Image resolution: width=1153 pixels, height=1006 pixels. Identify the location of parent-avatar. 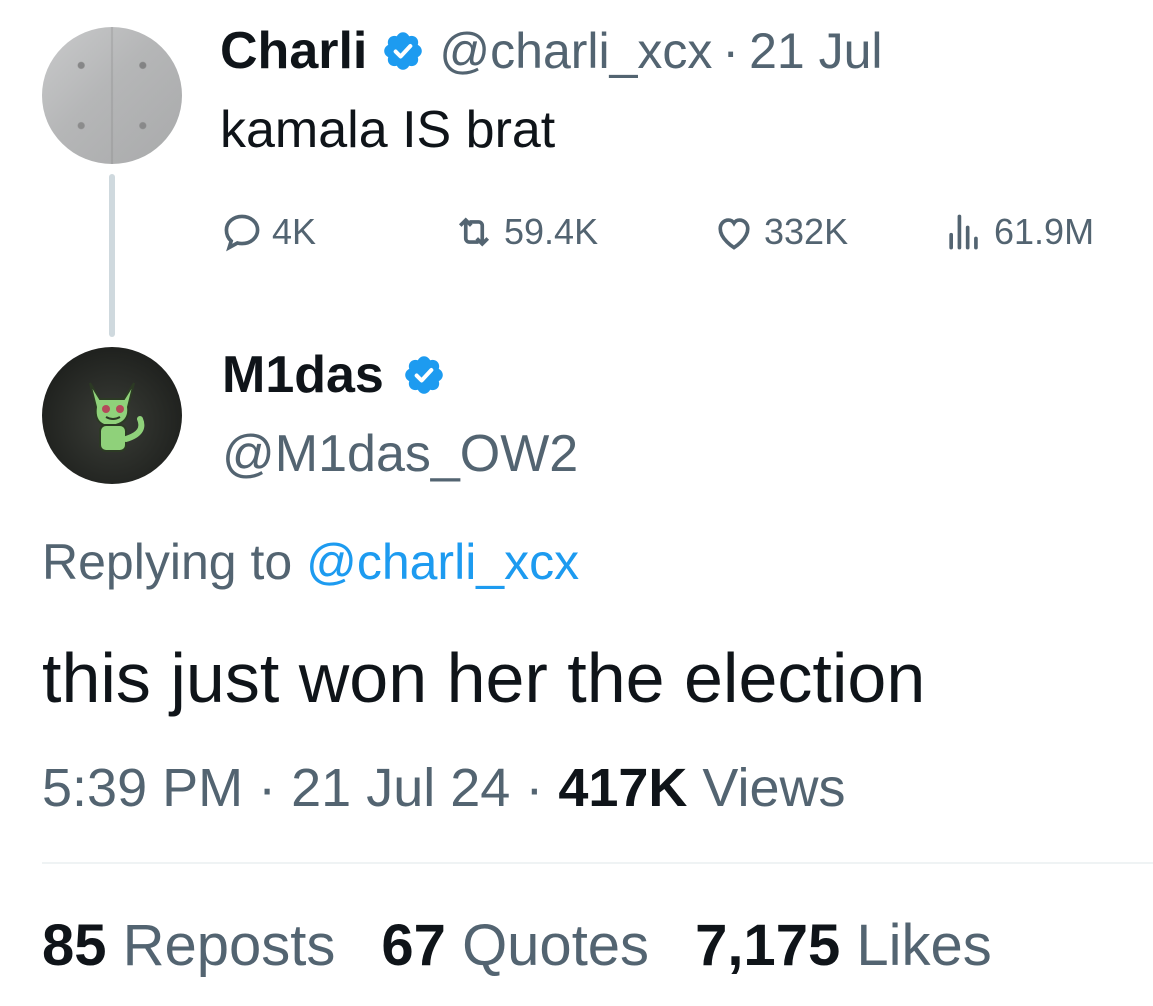
(112, 95).